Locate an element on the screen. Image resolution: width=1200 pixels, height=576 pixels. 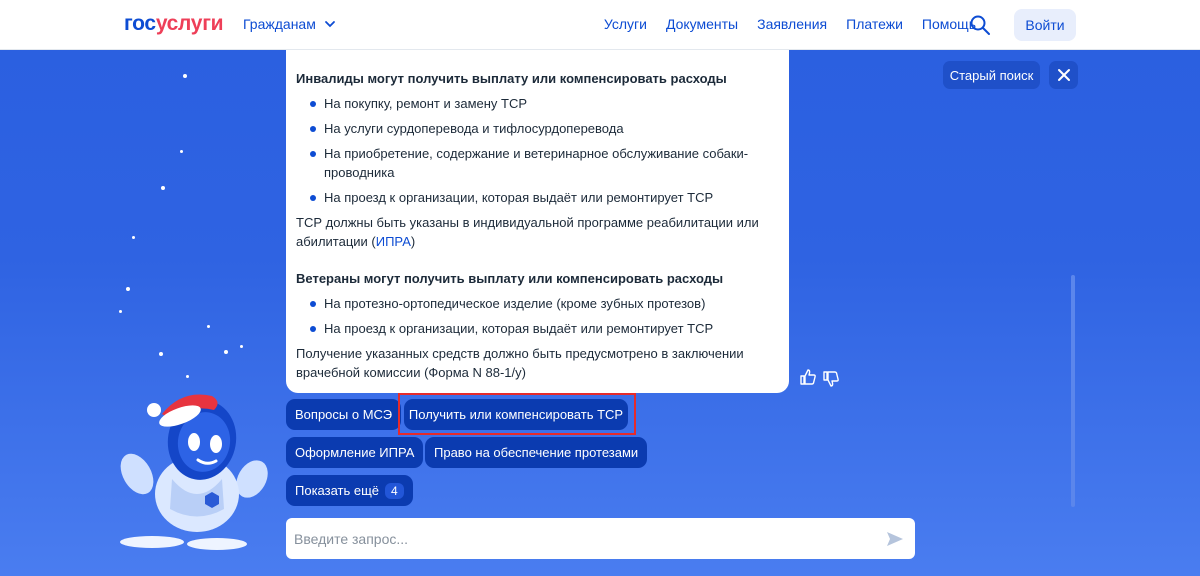
nav-services: Услуги is located at coordinates (625, 24).